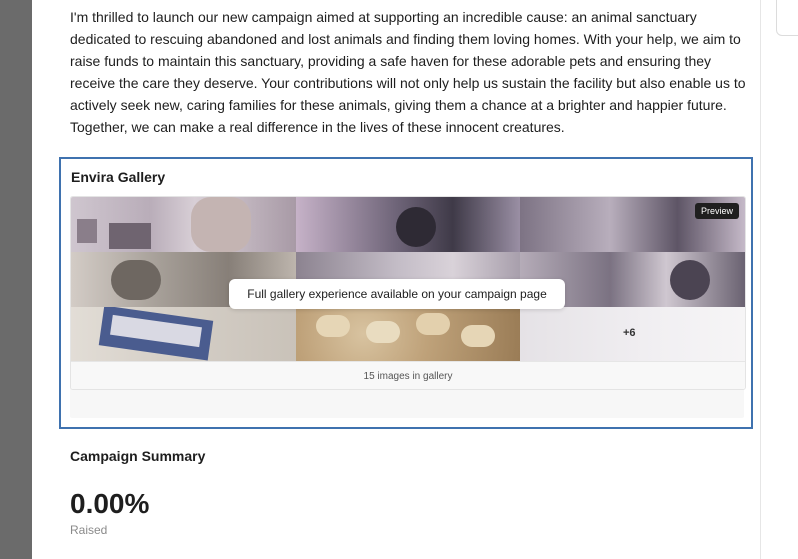 This screenshot has width=798, height=559. What do you see at coordinates (787, 18) in the screenshot?
I see `panel-box` at bounding box center [787, 18].